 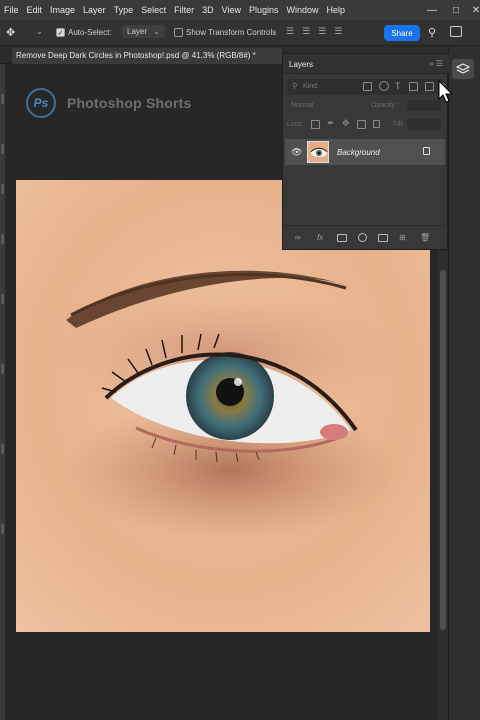 What do you see at coordinates (35, 10) in the screenshot?
I see `menu-edit: Edit` at bounding box center [35, 10].